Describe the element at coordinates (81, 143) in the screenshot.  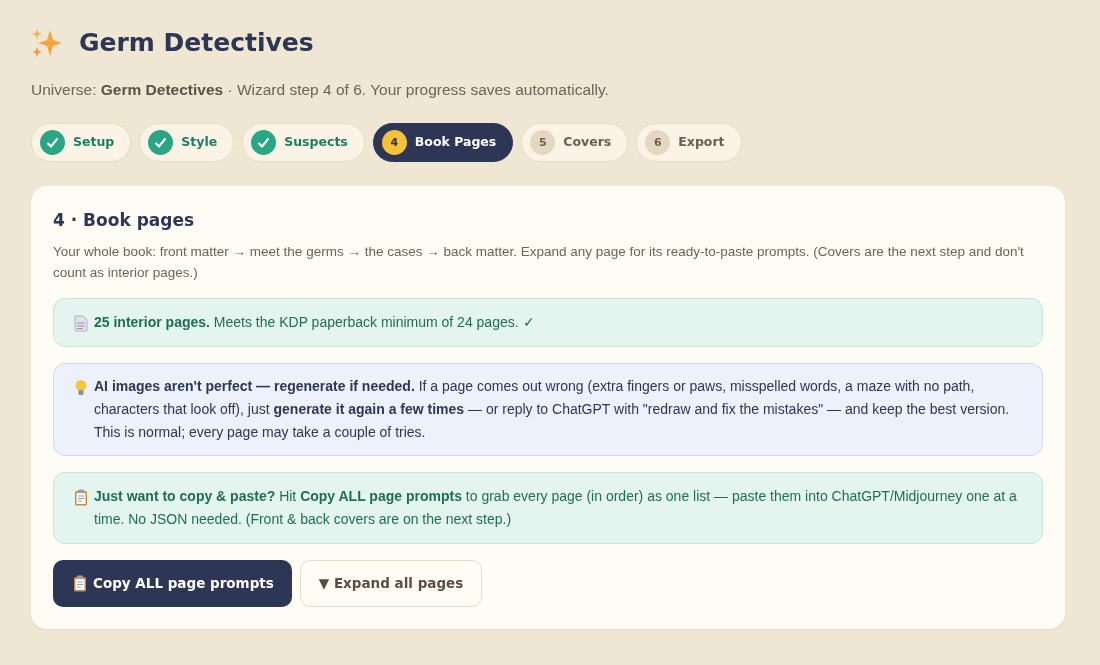
I see `step-tab: Setup` at that location.